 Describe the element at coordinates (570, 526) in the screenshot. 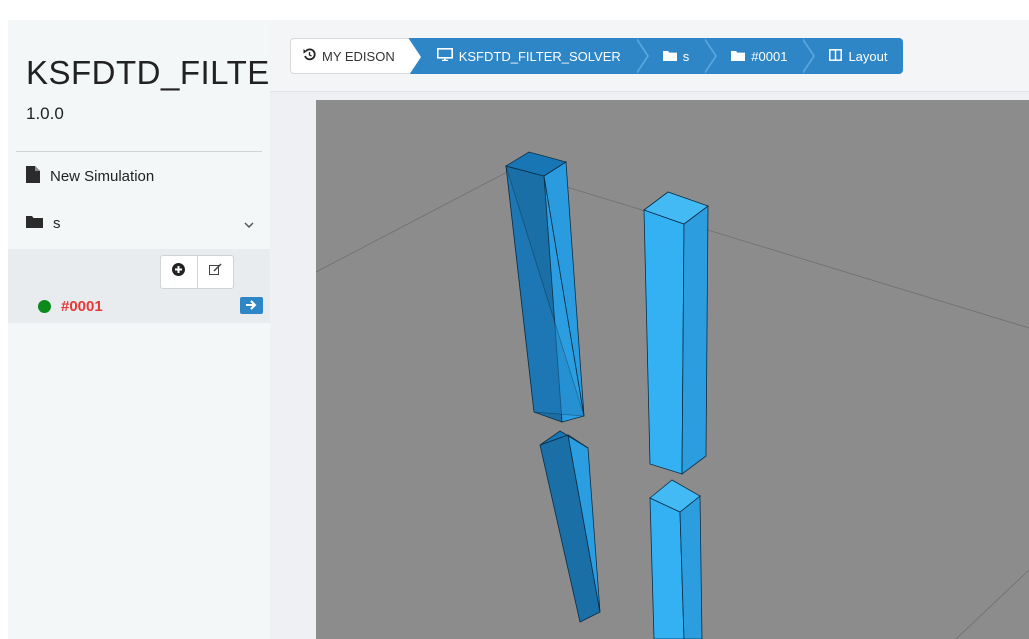

I see `bar-dark-lower` at that location.